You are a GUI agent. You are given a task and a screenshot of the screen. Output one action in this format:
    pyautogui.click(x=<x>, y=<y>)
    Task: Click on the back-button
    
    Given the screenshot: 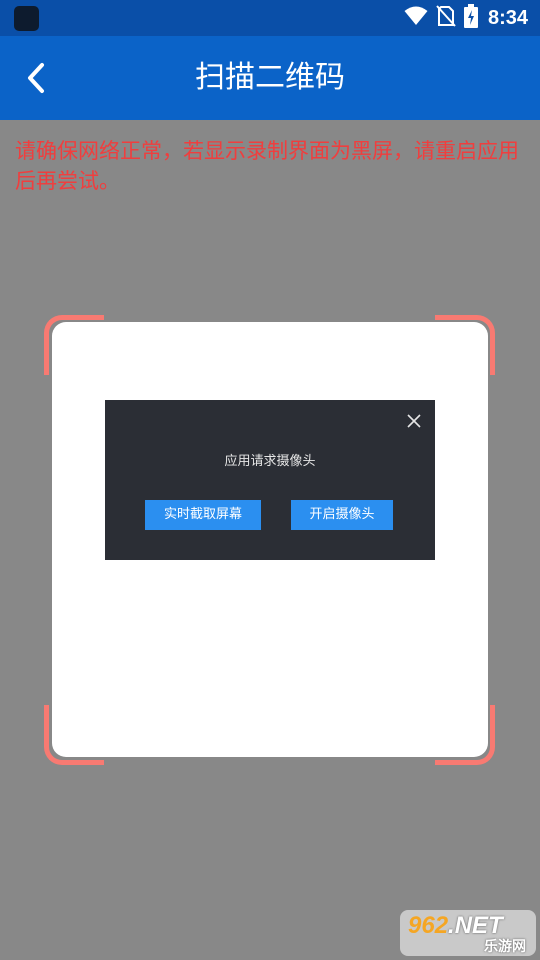 What is the action you would take?
    pyautogui.click(x=36, y=78)
    